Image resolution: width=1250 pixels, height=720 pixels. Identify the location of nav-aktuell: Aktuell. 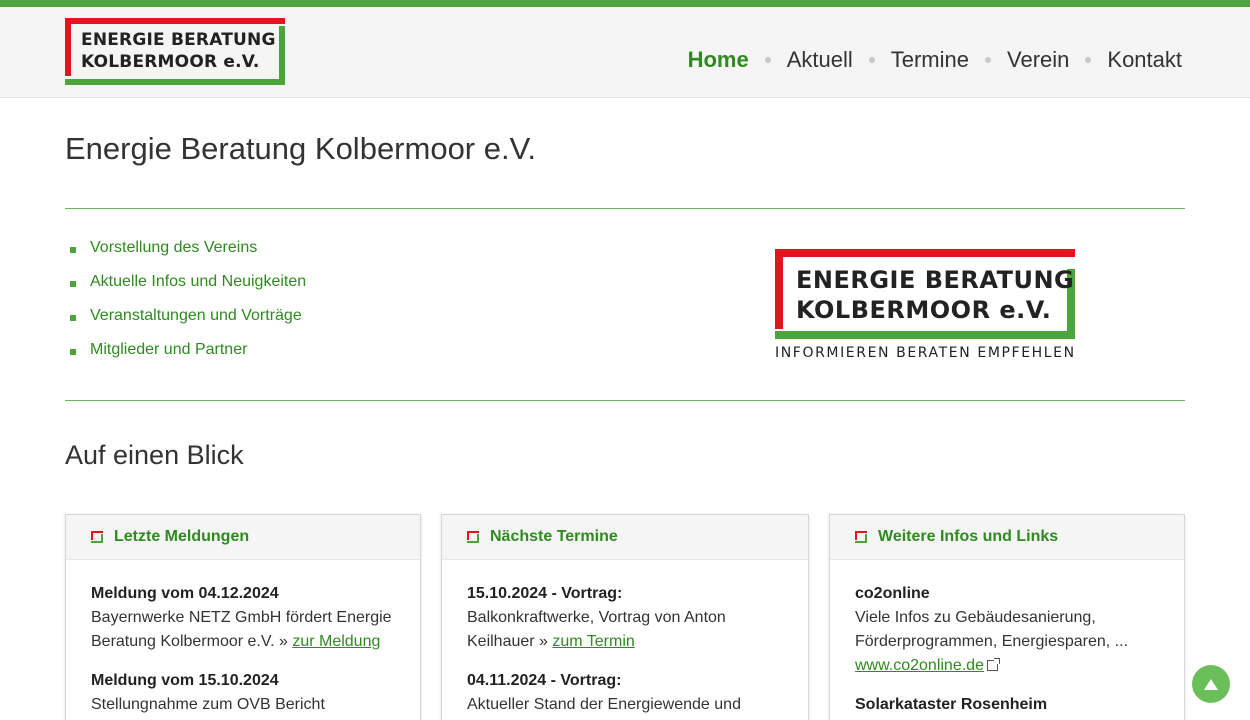
(820, 60).